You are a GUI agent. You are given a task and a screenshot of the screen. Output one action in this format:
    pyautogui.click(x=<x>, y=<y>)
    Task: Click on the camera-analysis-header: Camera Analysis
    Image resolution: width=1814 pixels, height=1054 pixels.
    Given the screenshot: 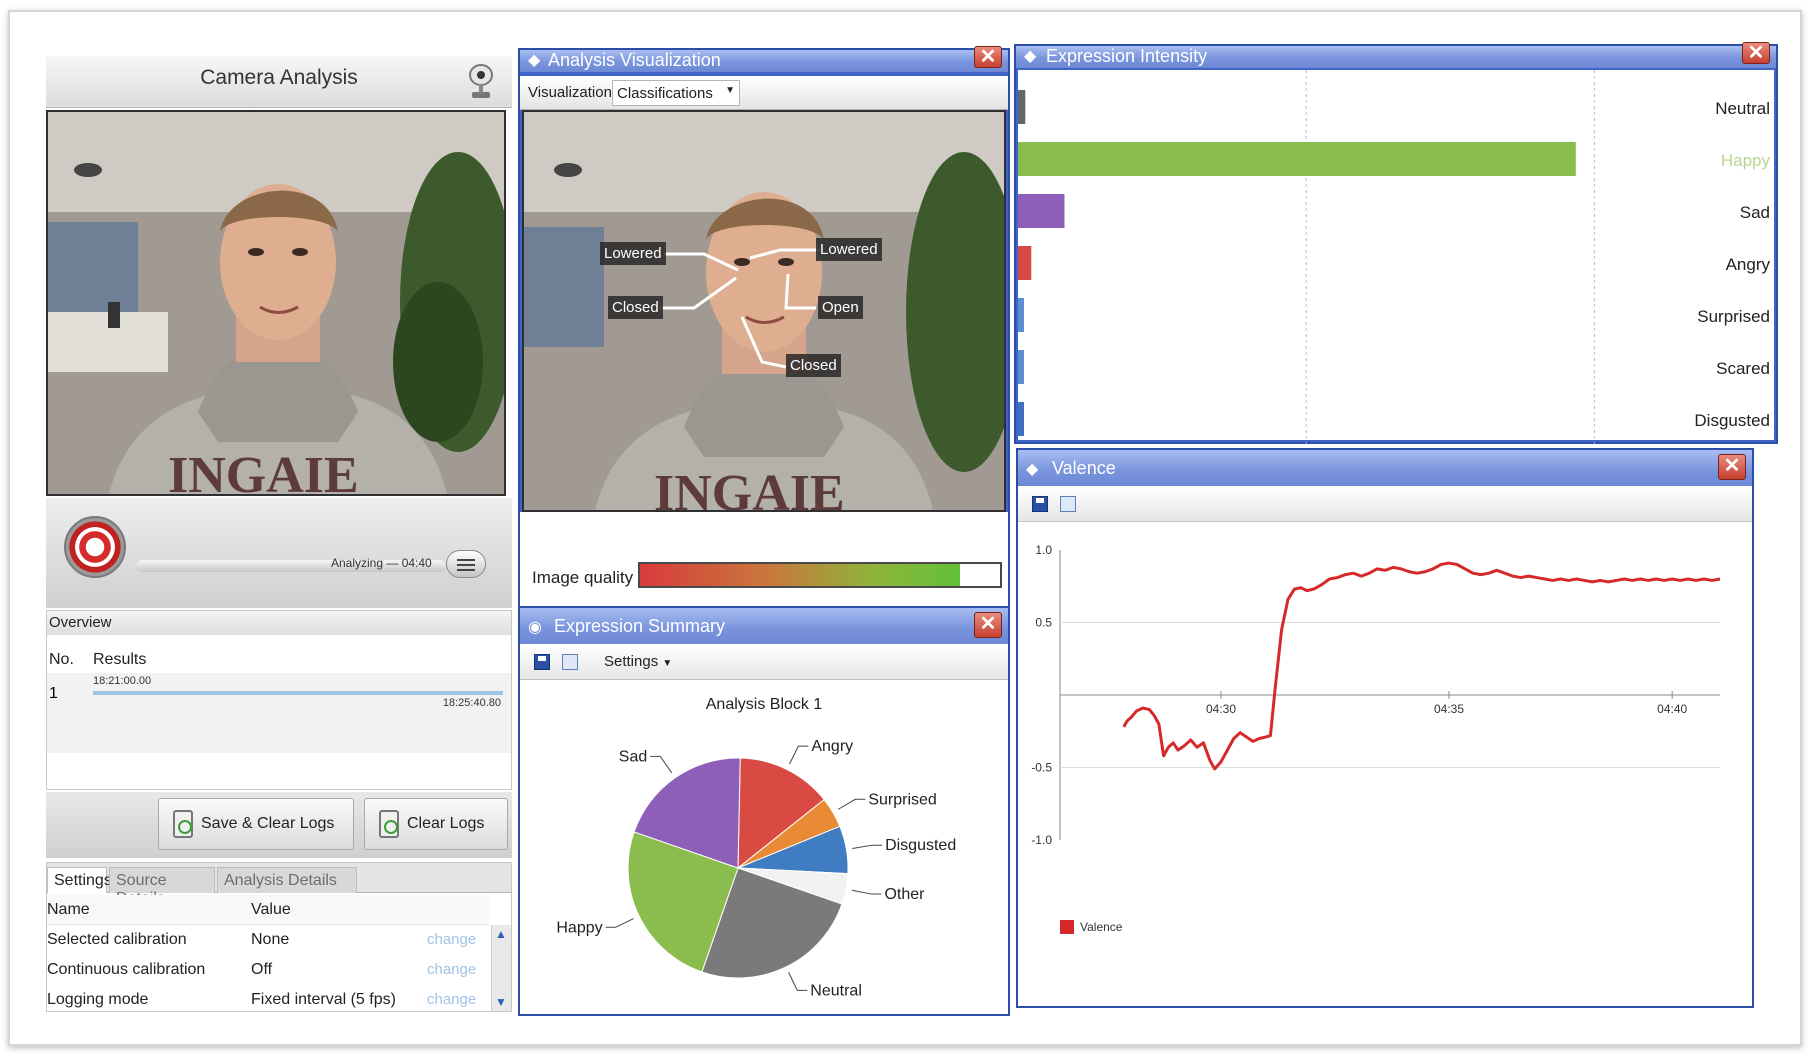 What is the action you would take?
    pyautogui.click(x=279, y=82)
    